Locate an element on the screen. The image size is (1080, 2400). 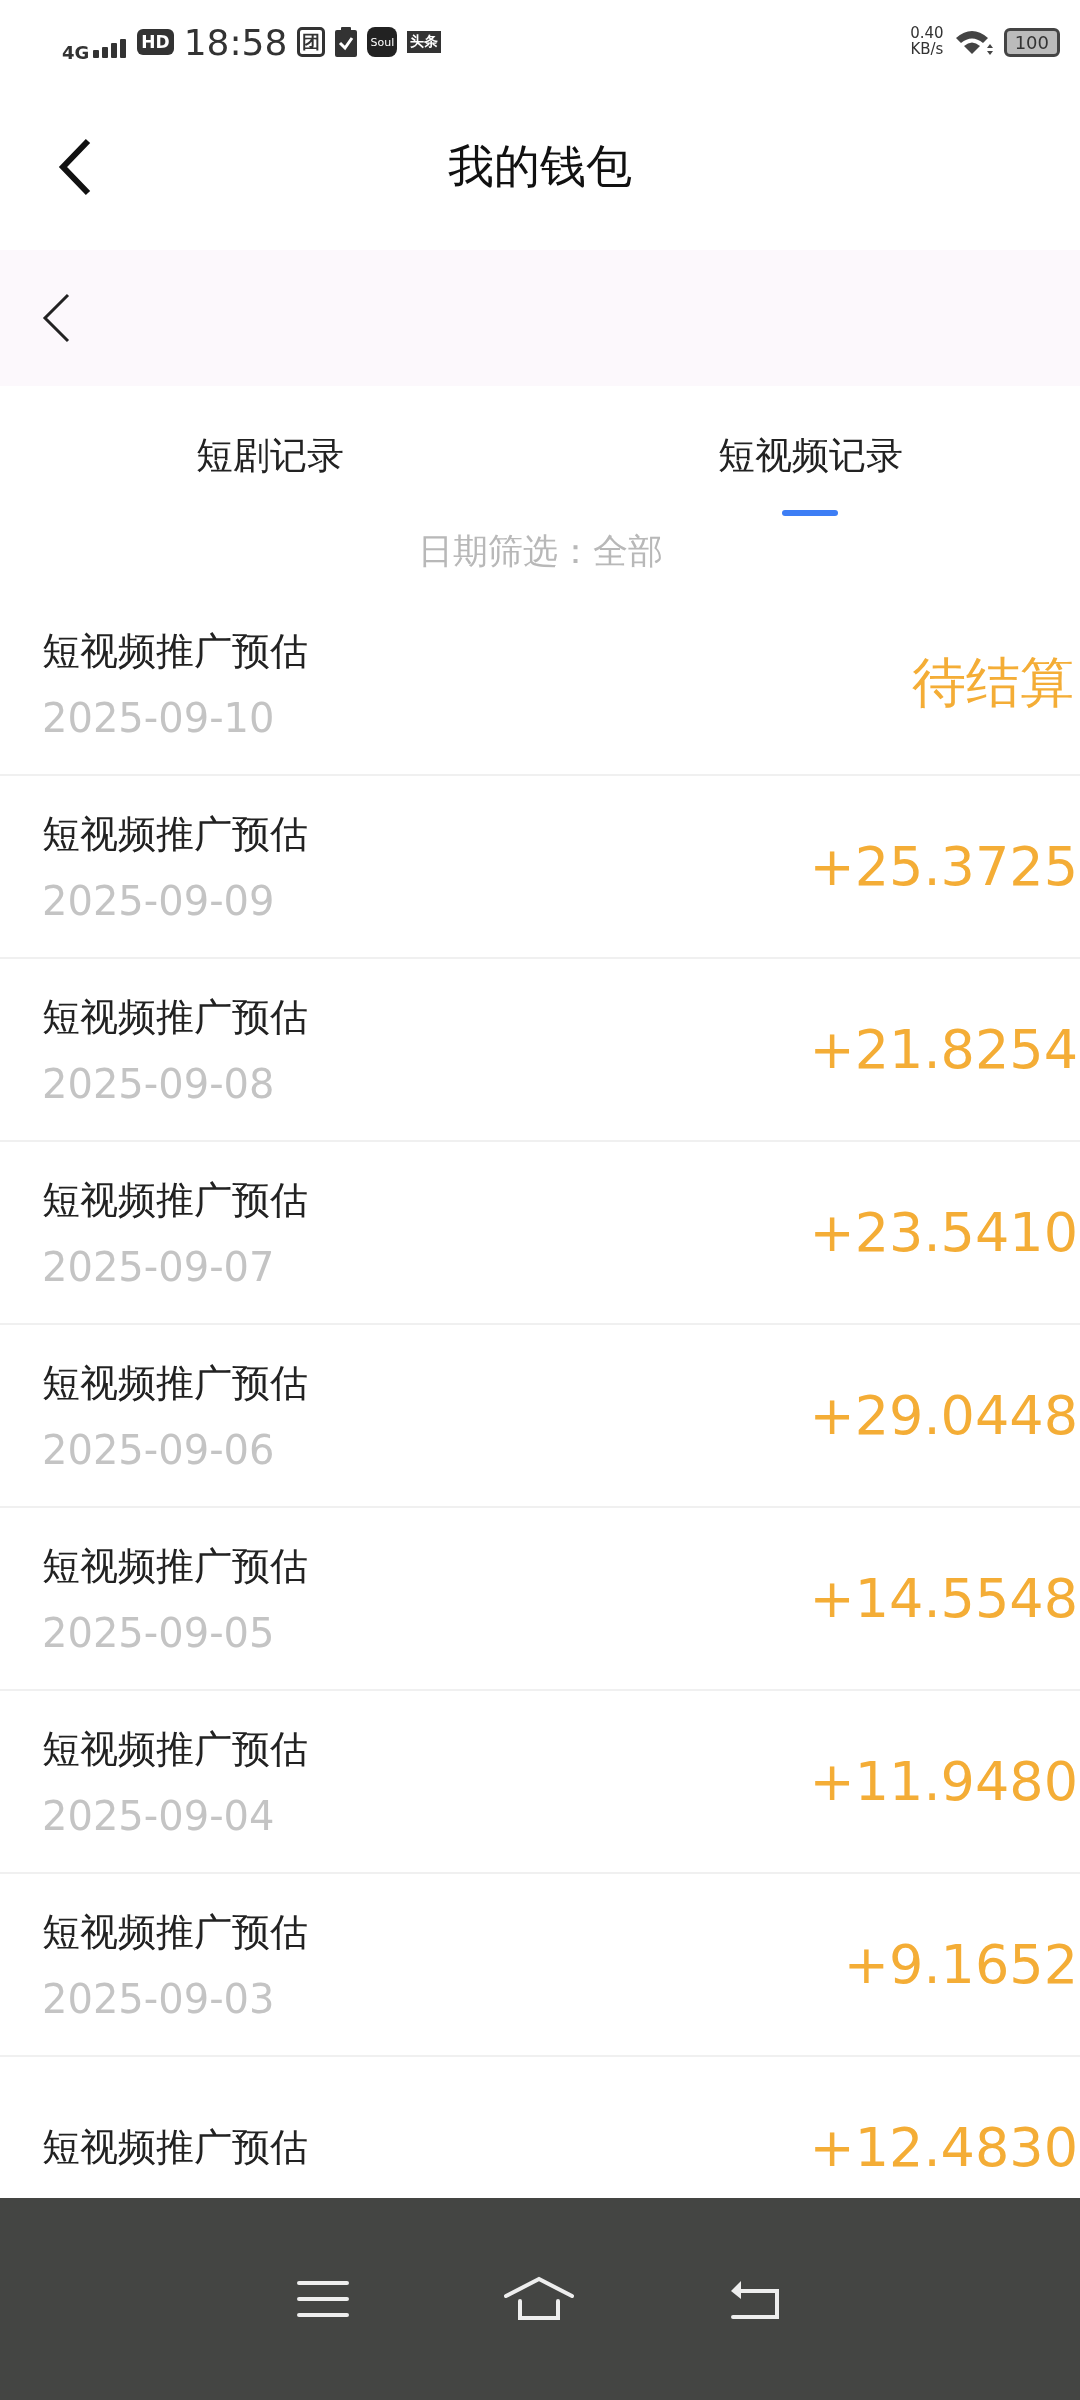
signal-icon is located at coordinates (110, 48).